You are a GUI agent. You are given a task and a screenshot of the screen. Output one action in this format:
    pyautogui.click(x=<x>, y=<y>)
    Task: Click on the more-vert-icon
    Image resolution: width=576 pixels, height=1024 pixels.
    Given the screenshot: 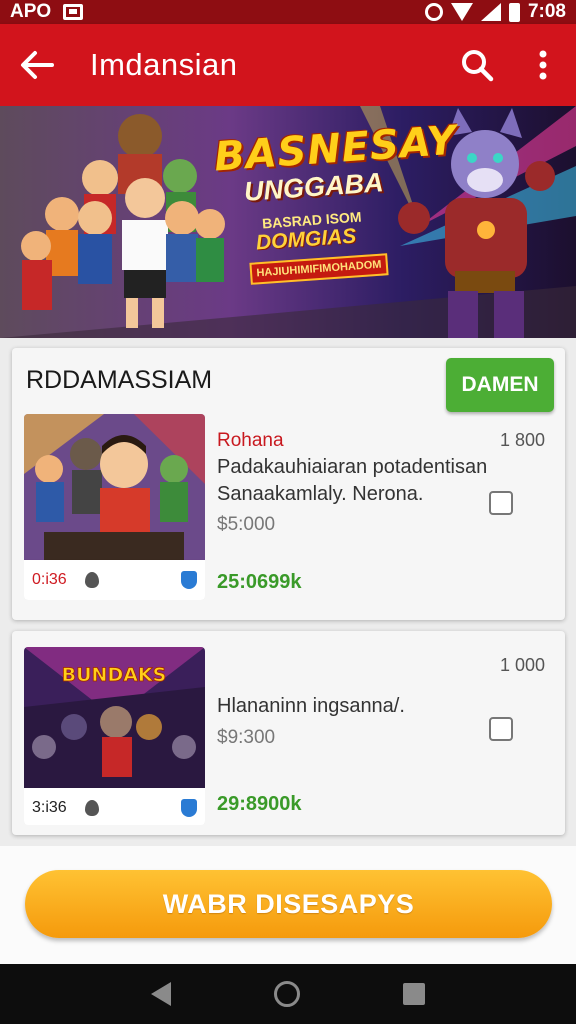 What is the action you would take?
    pyautogui.click(x=543, y=65)
    